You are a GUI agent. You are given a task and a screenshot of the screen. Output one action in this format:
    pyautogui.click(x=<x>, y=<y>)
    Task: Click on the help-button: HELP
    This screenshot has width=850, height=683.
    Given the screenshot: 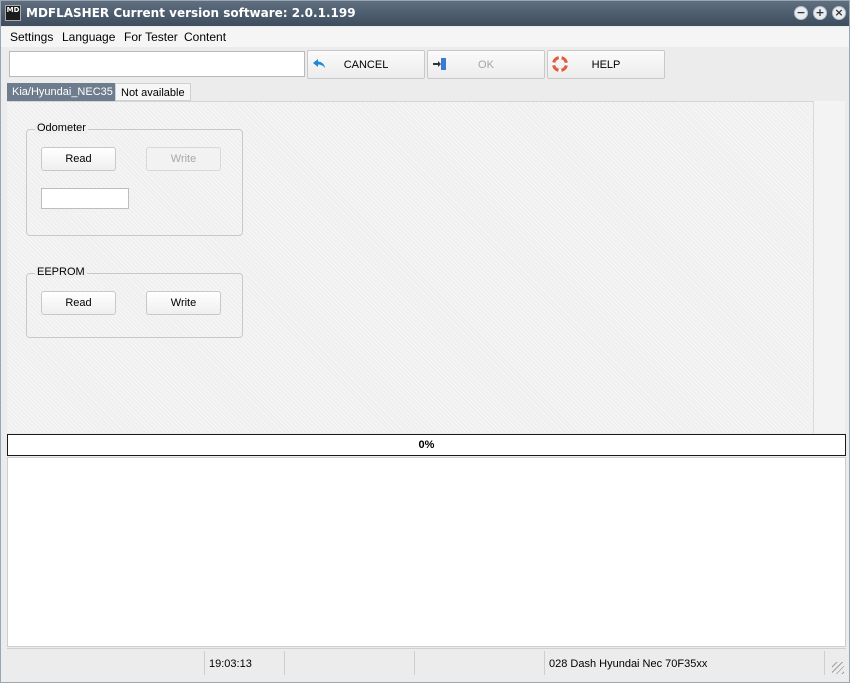 What is the action you would take?
    pyautogui.click(x=606, y=64)
    